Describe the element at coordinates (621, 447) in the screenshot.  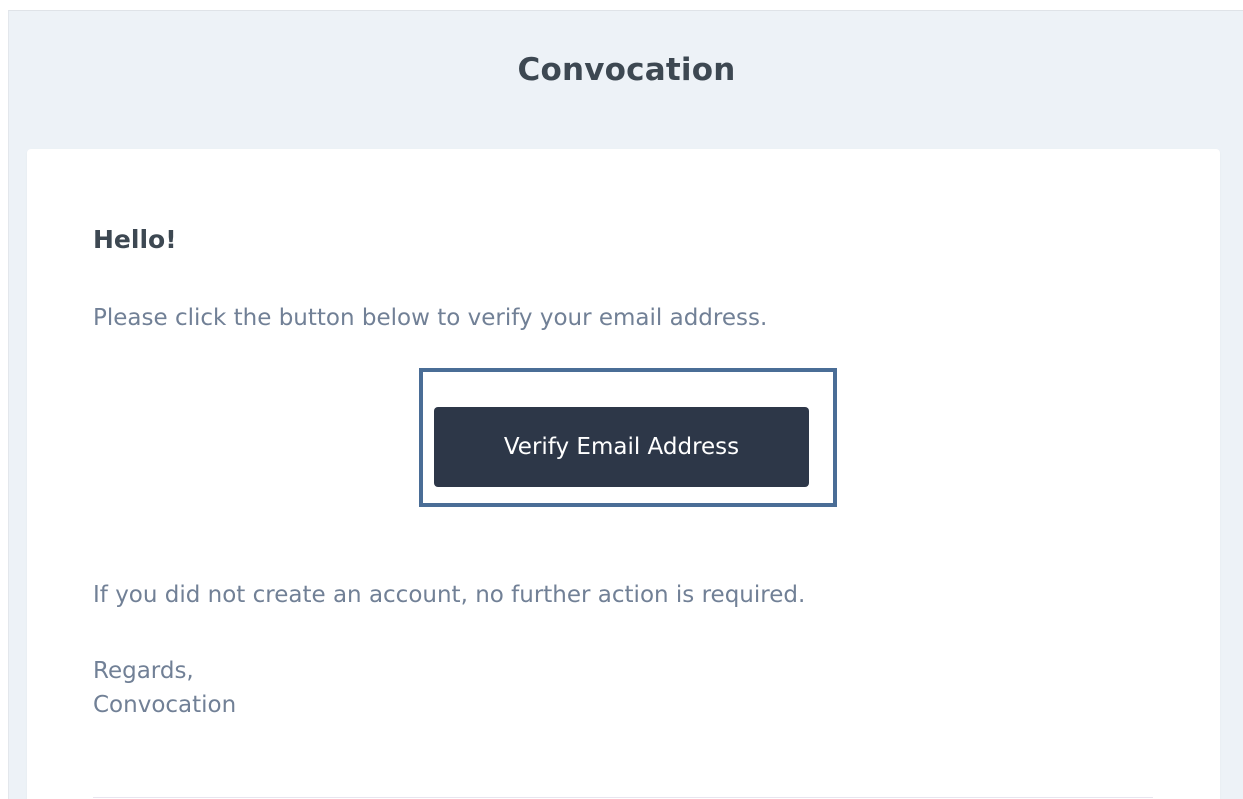
I see `verify-email-button: Verify Email Address` at that location.